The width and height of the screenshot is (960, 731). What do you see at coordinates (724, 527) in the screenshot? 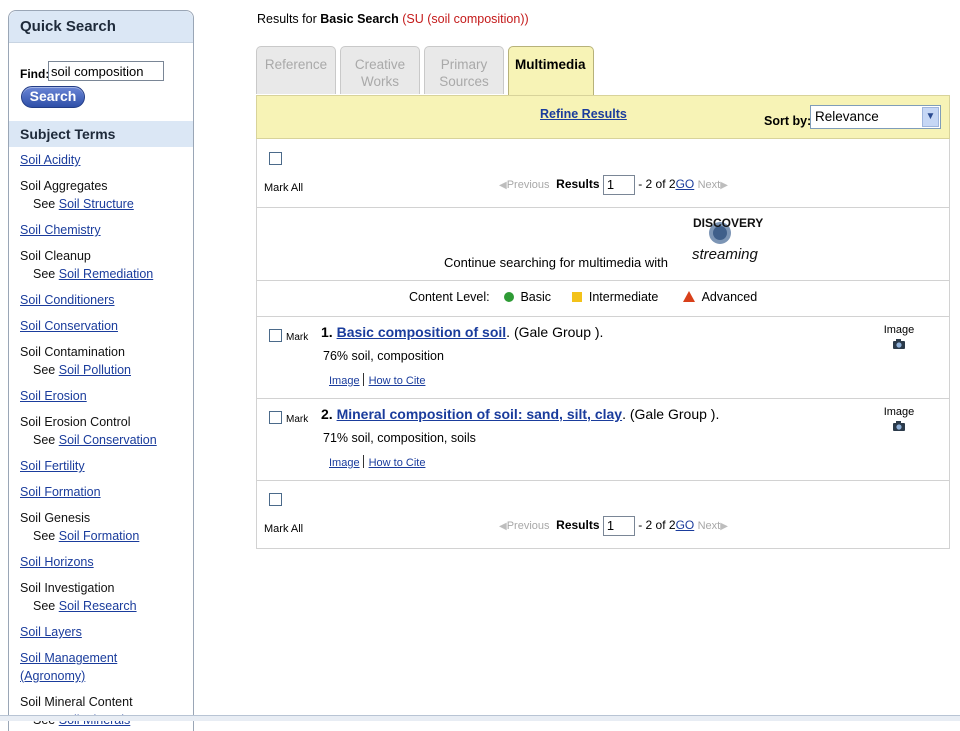
I see `next-arrow-icon: ▶` at bounding box center [724, 527].